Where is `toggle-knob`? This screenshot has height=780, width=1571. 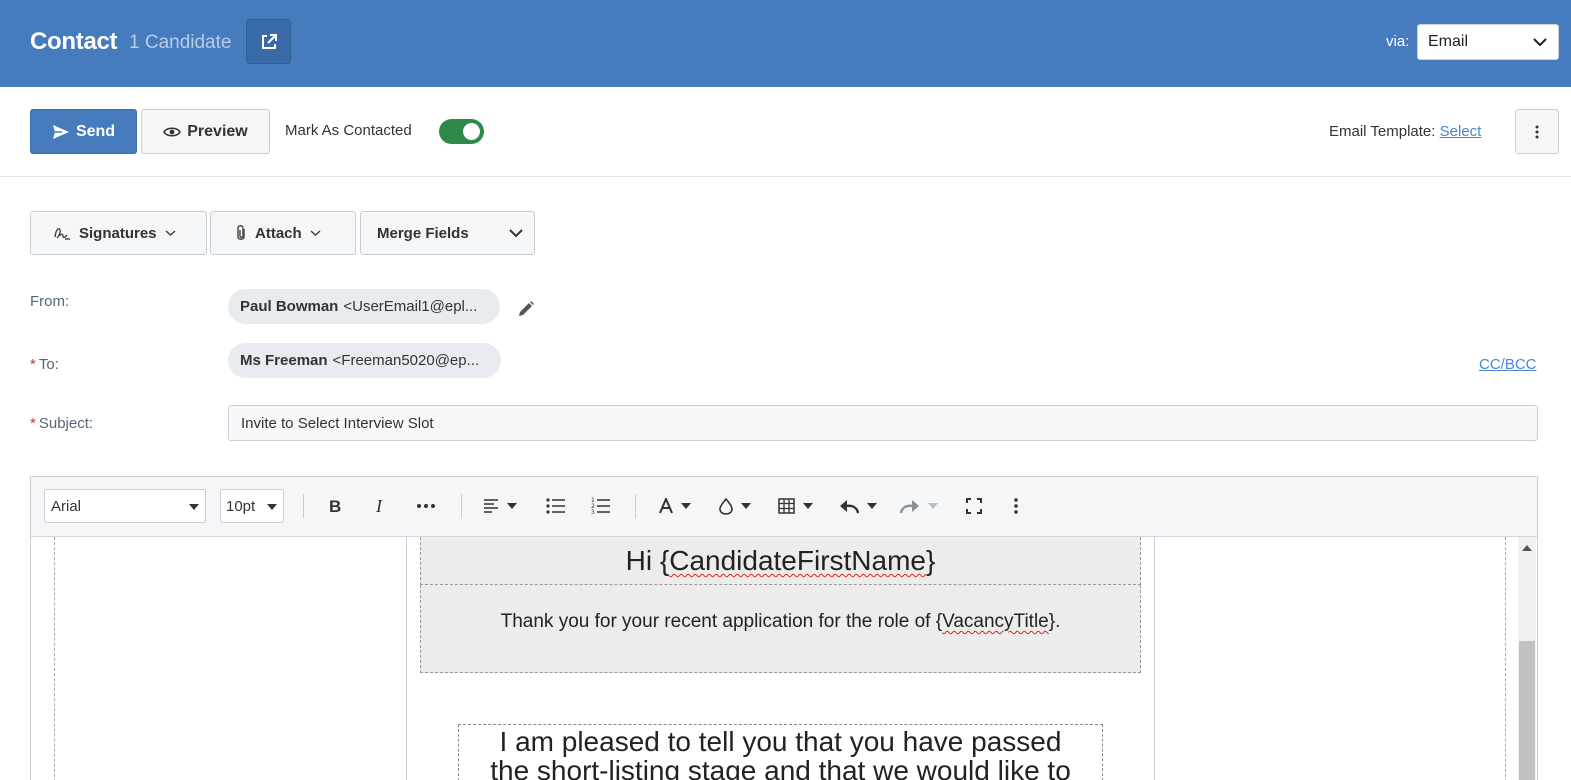 toggle-knob is located at coordinates (471, 131).